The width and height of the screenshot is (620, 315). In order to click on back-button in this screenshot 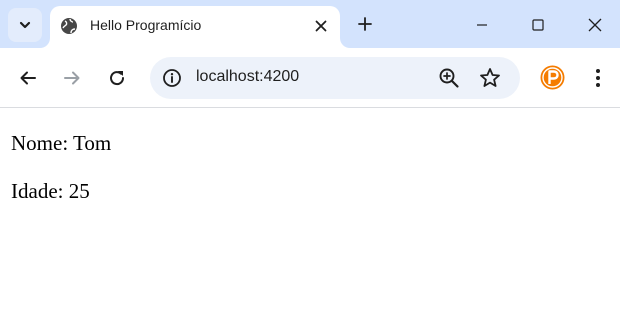, I will do `click(28, 78)`.